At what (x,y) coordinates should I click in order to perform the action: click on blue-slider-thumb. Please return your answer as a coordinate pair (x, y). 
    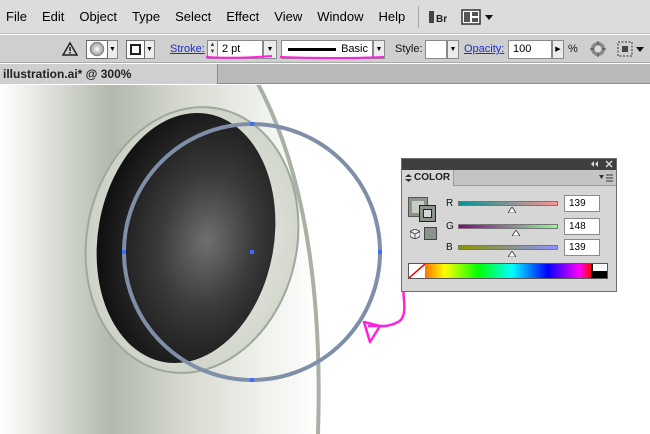
    Looking at the image, I should click on (512, 253).